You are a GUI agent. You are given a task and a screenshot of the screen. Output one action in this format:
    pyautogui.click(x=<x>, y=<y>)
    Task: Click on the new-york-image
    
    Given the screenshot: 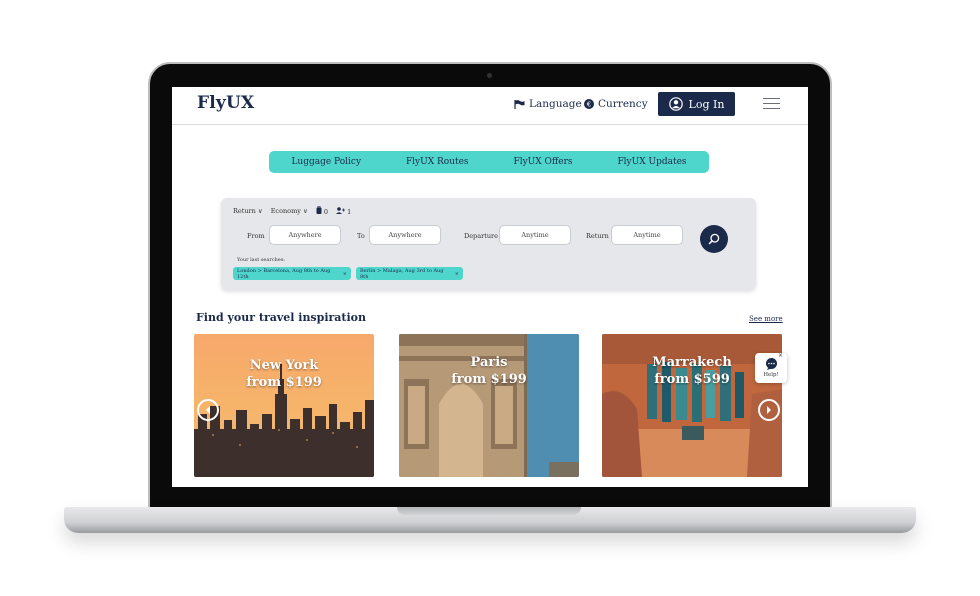 What is the action you would take?
    pyautogui.click(x=284, y=405)
    